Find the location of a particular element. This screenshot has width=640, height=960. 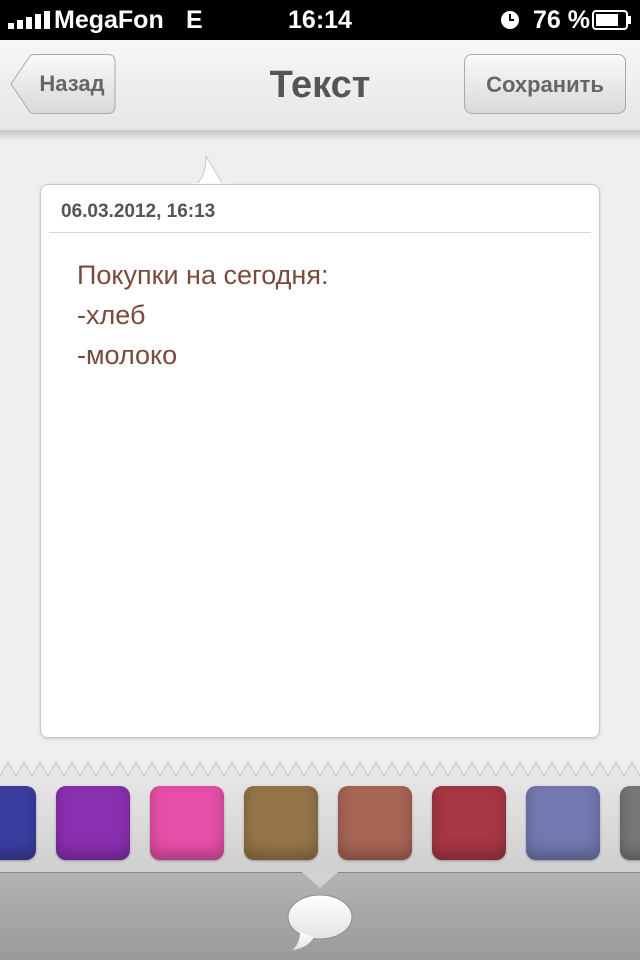

nav-shadow is located at coordinates (320, 136).